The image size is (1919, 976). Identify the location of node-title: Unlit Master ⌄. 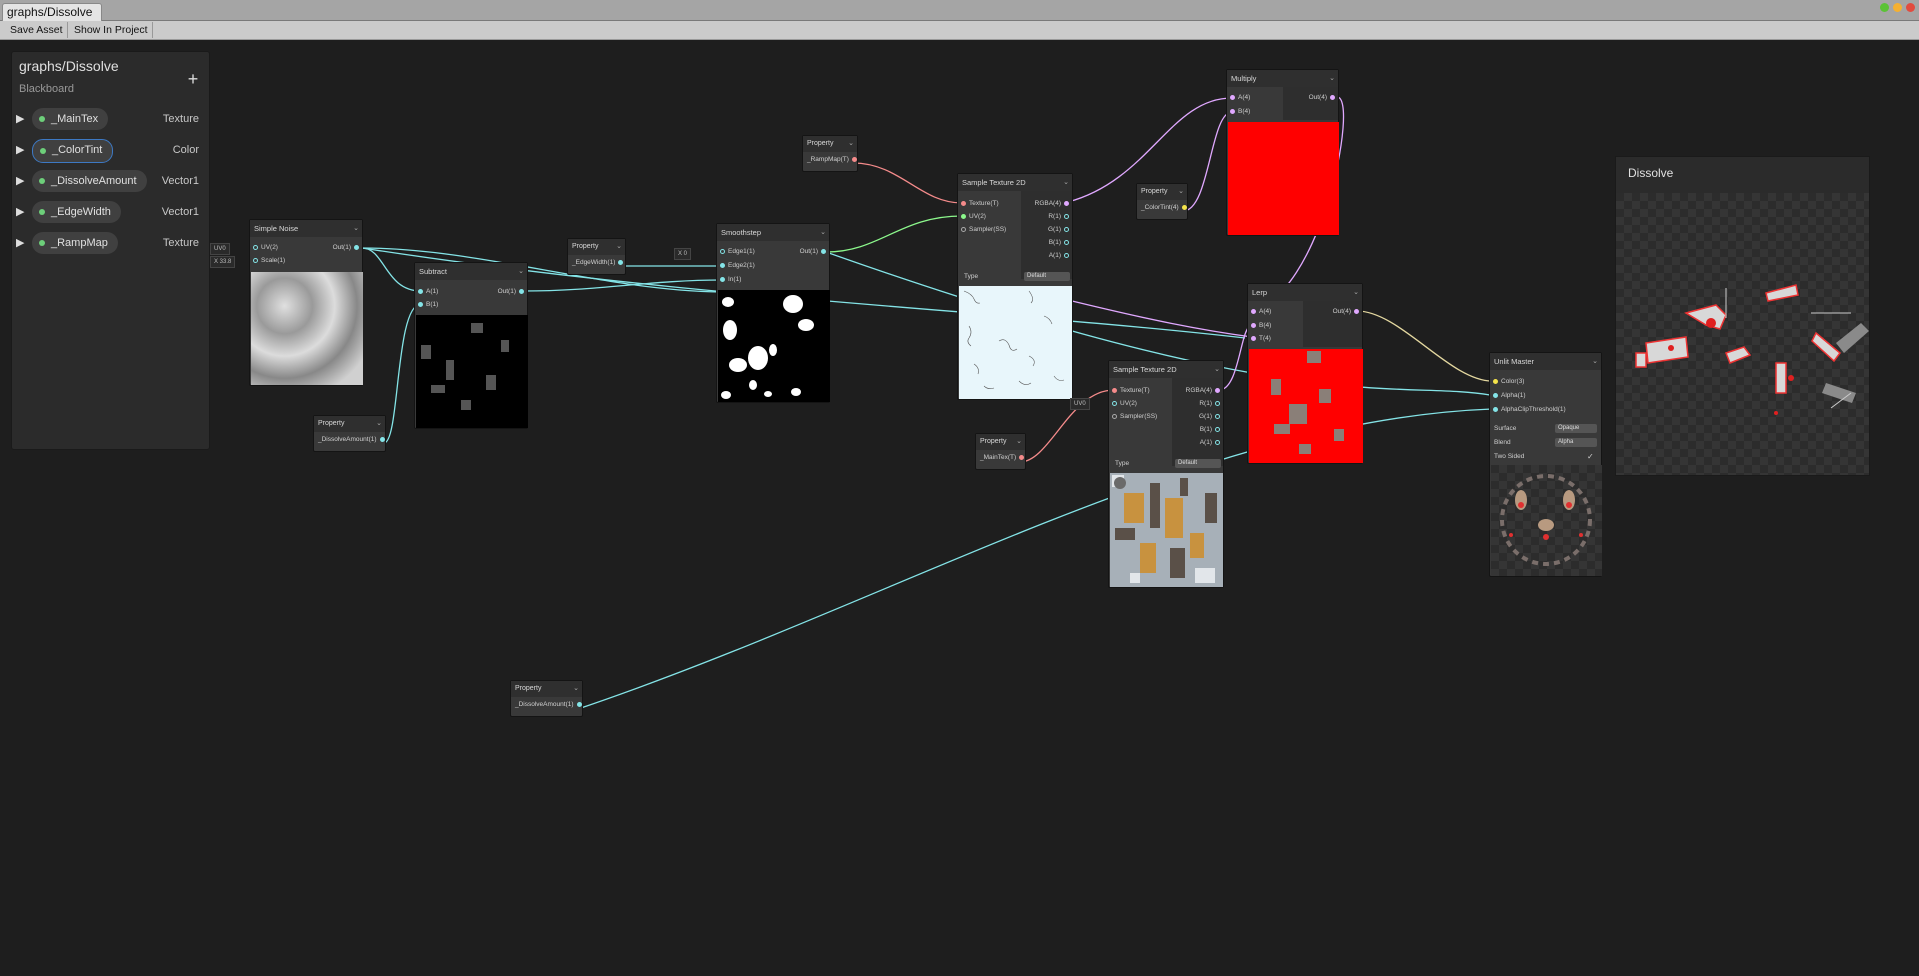
(1545, 361).